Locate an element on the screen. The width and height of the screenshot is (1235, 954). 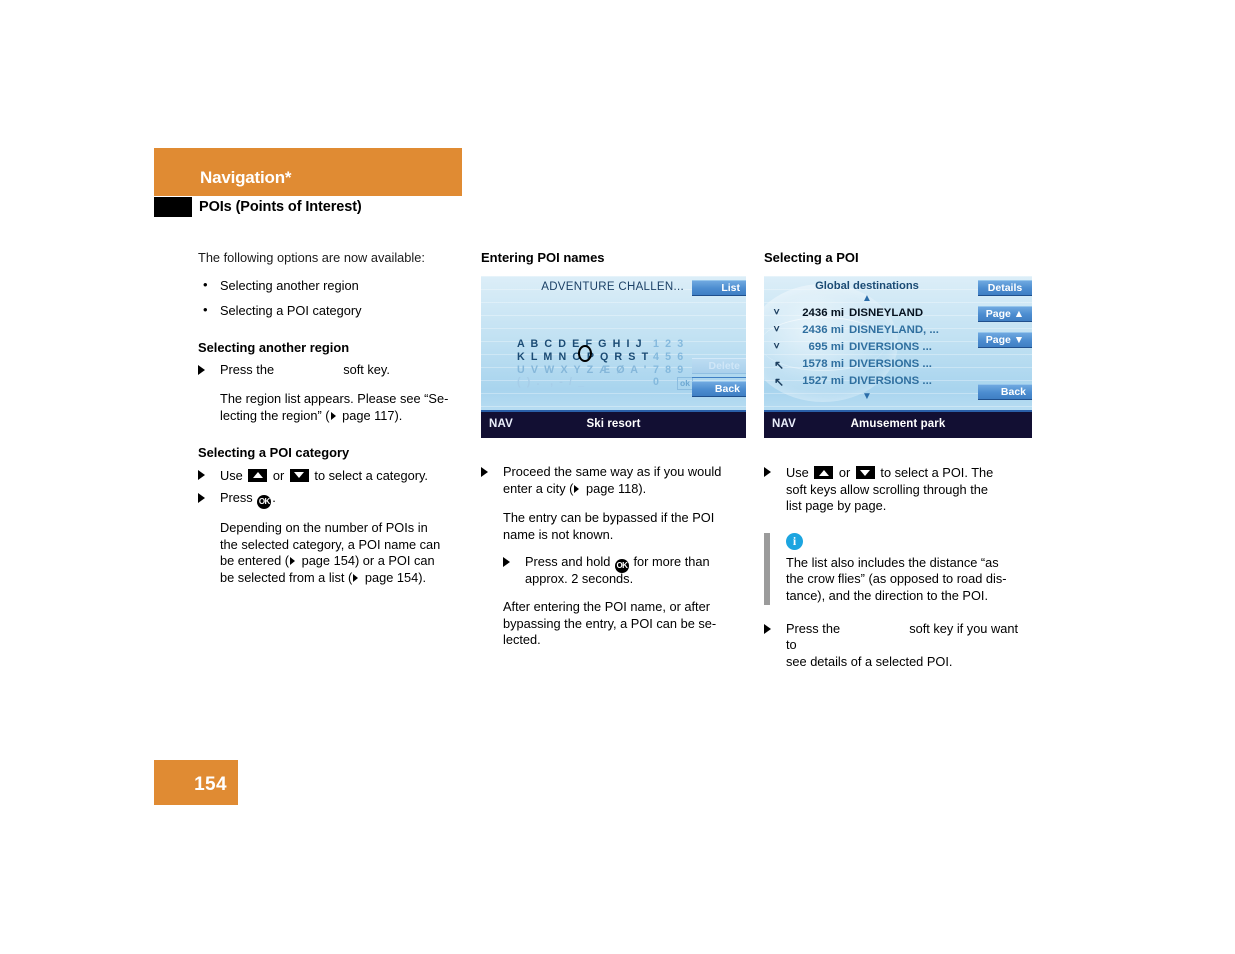
step-press-soft-key: Press the soft key. is located at coordinates (330, 370).